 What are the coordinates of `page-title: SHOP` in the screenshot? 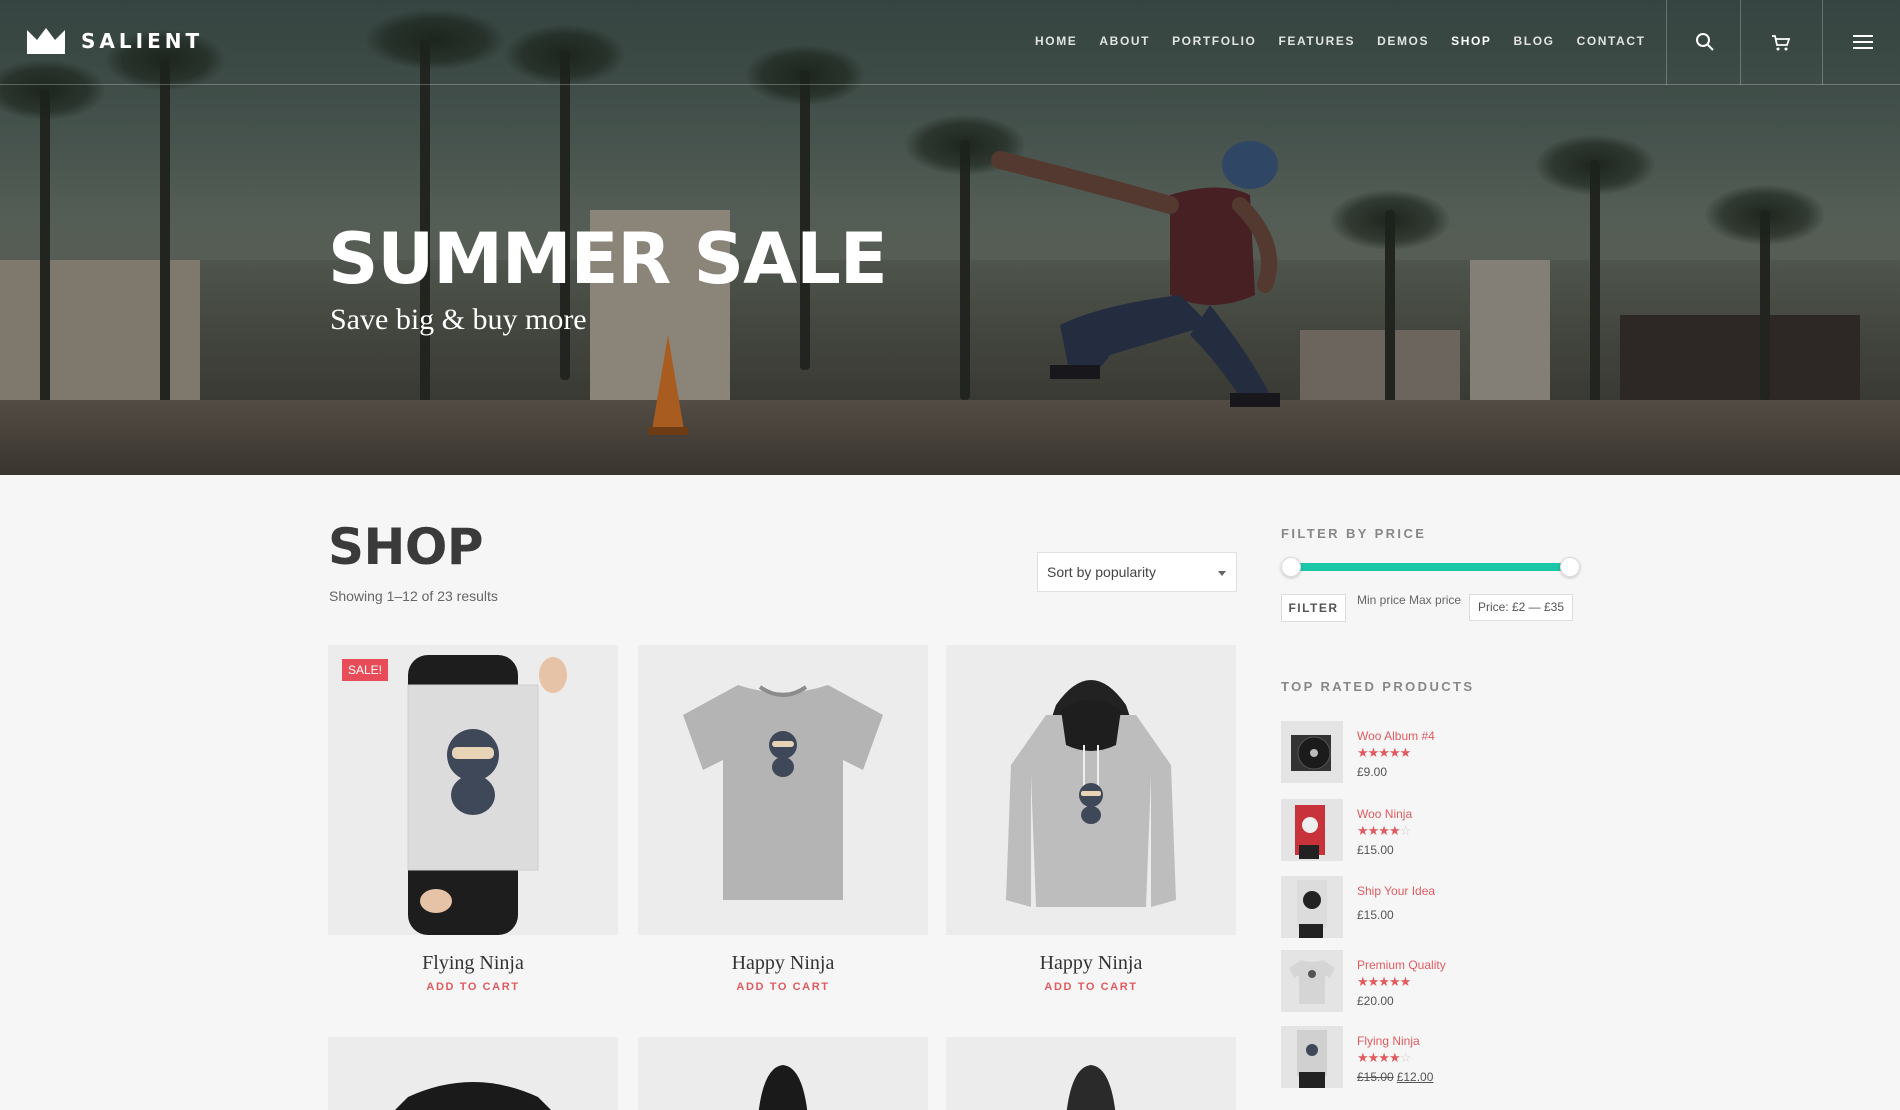 It's located at (406, 547).